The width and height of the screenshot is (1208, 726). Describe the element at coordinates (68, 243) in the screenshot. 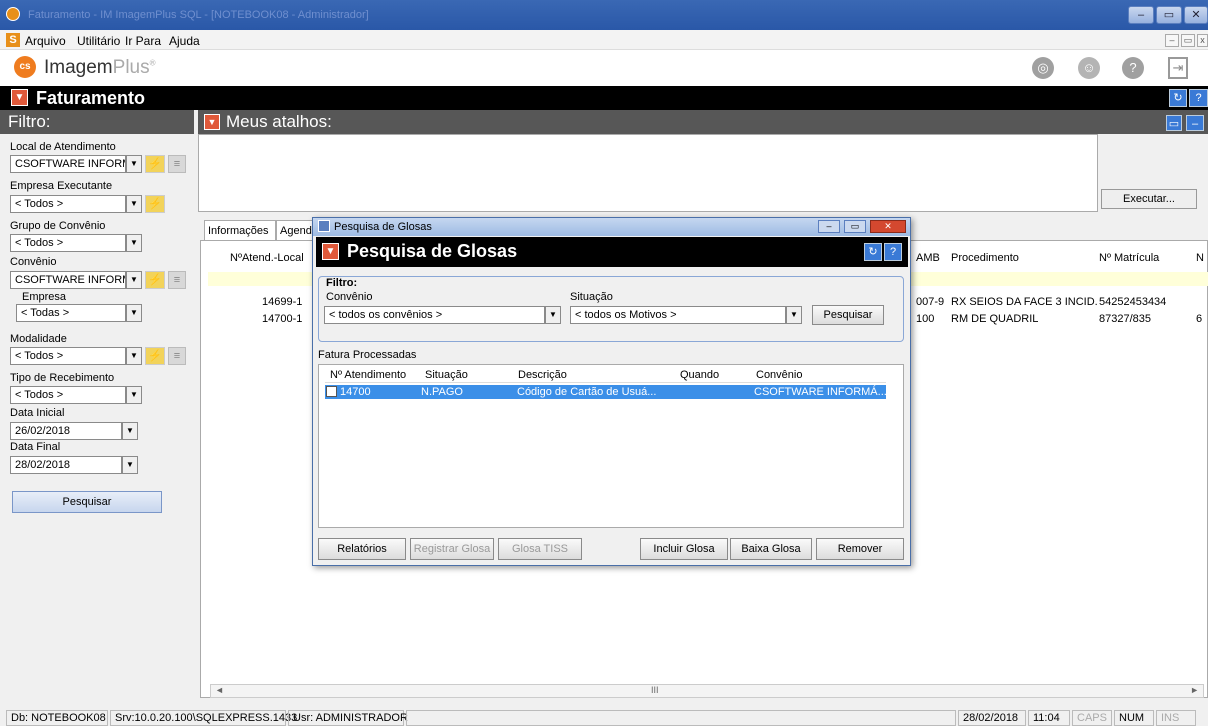

I see `grupo-select: < Todos >` at that location.